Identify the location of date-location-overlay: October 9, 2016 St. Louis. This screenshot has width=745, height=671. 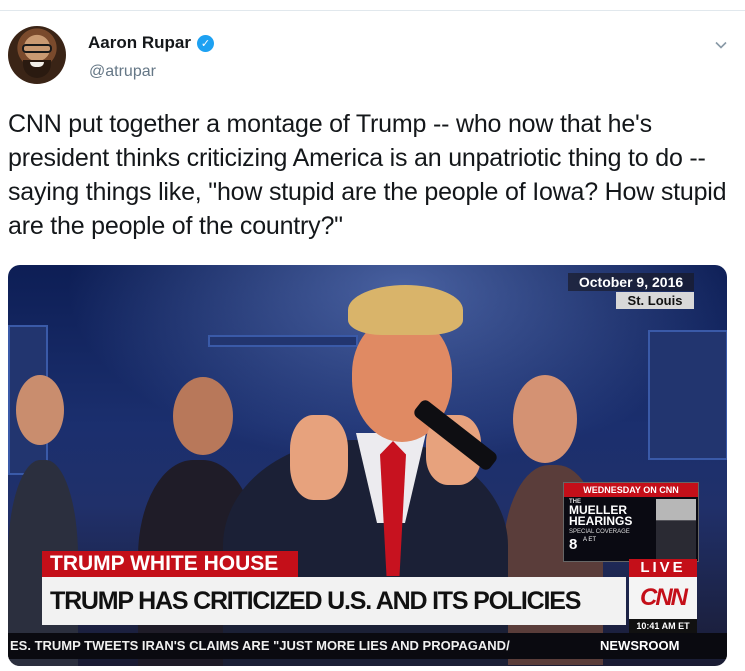
(631, 291).